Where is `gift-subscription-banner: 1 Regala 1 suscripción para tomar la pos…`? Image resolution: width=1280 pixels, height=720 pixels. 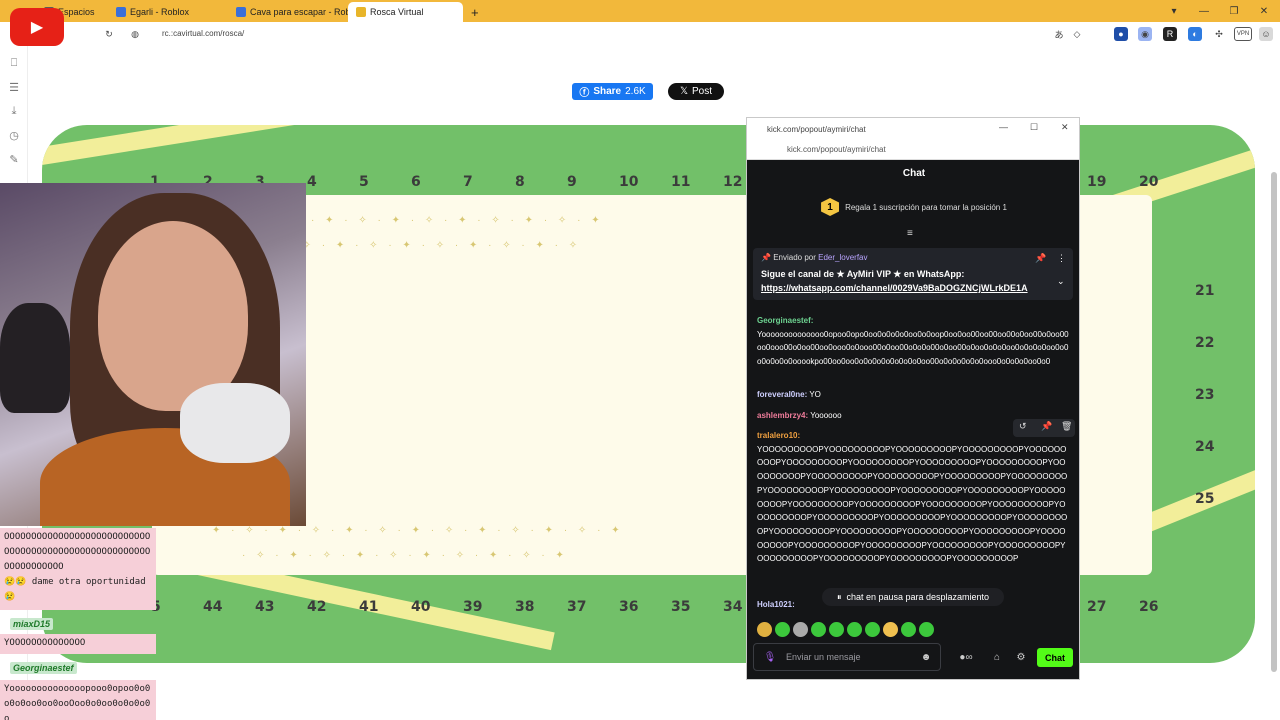
gift-subscription-banner: 1 Regala 1 suscripción para tomar la pos… is located at coordinates (913, 207).